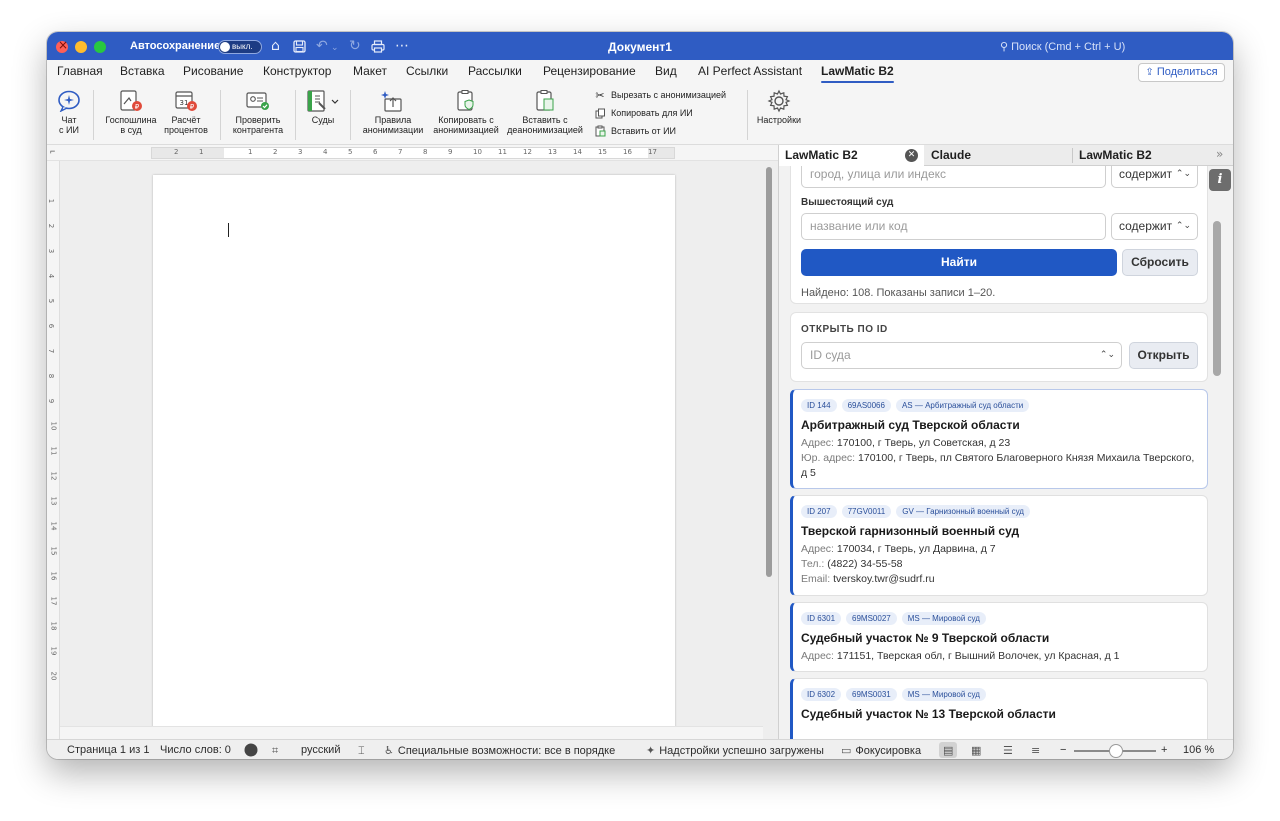 This screenshot has height=821, width=1280. I want to click on info-icon: i, so click(1220, 180).